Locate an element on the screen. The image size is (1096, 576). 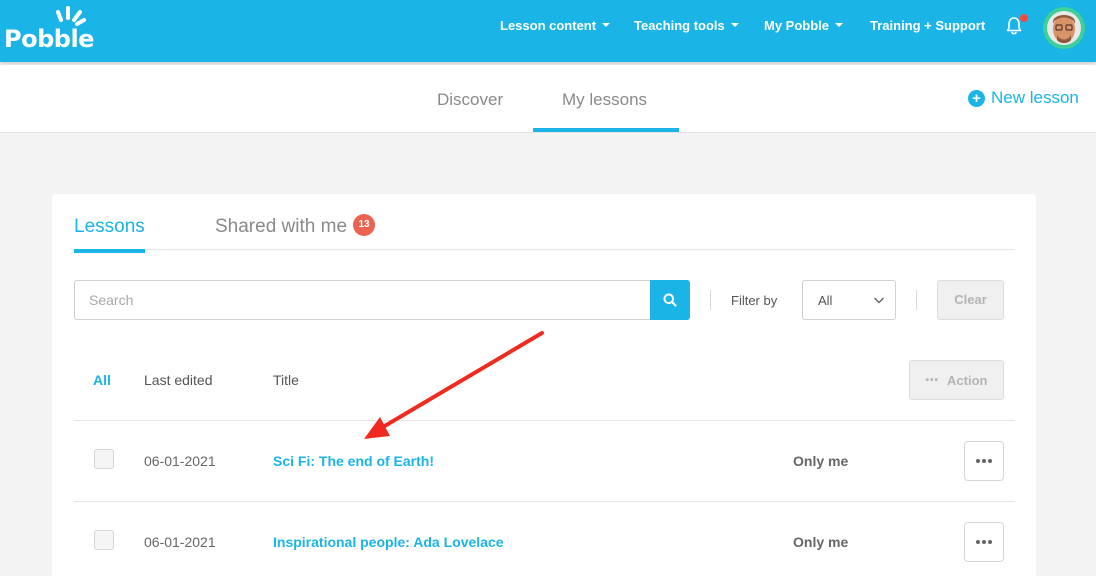
avatar-face-icon is located at coordinates (1064, 28).